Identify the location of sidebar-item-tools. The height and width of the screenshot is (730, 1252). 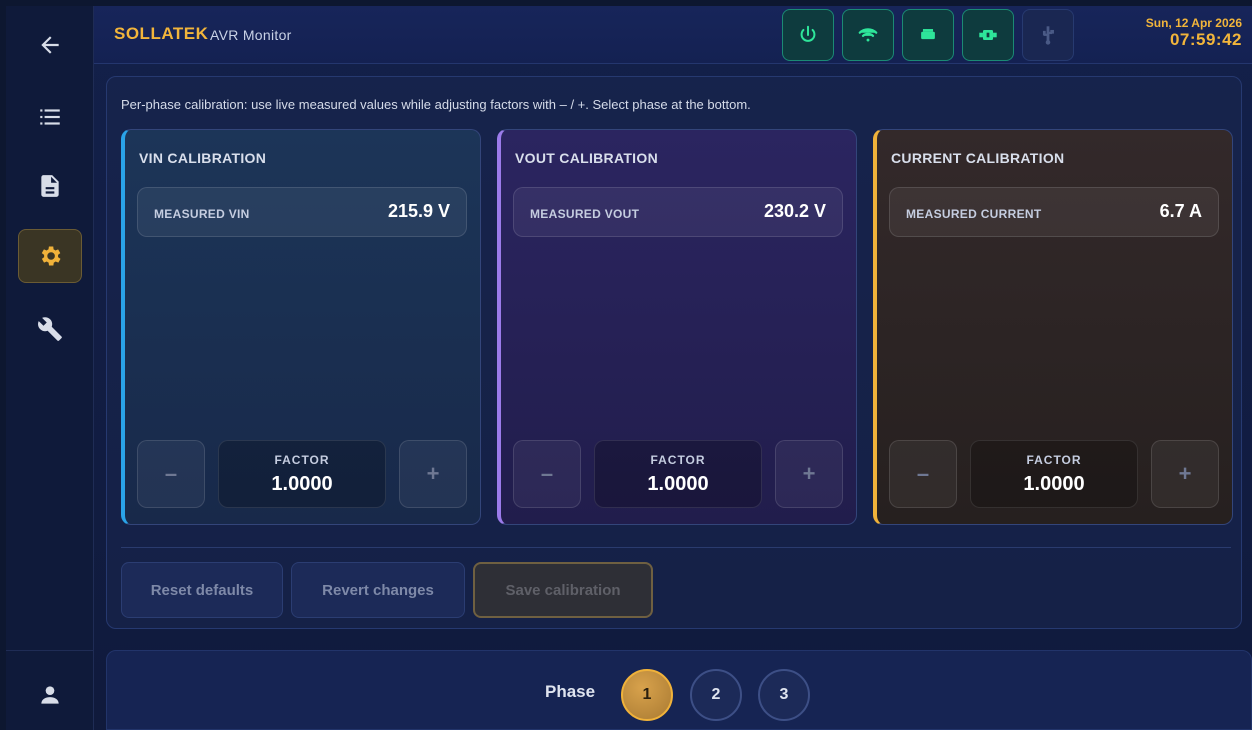
(50, 329).